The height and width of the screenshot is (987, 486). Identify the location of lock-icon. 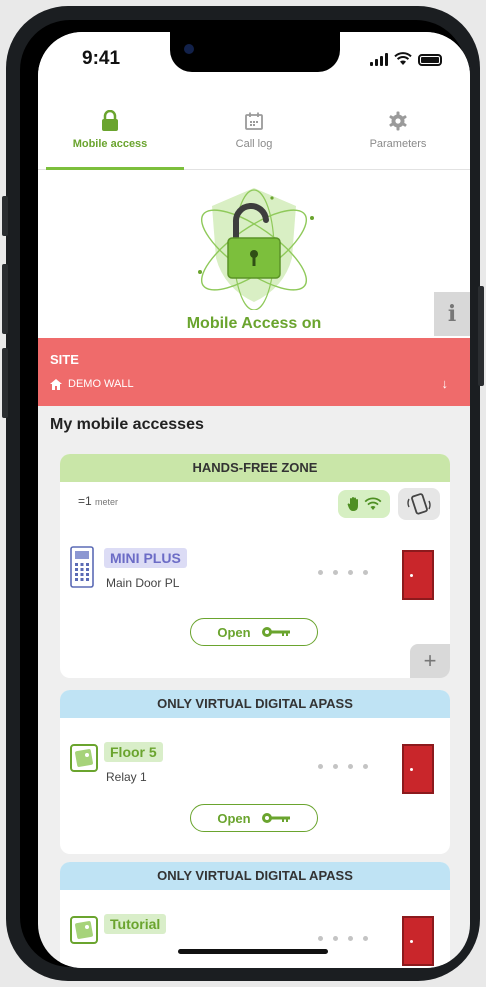
(110, 120).